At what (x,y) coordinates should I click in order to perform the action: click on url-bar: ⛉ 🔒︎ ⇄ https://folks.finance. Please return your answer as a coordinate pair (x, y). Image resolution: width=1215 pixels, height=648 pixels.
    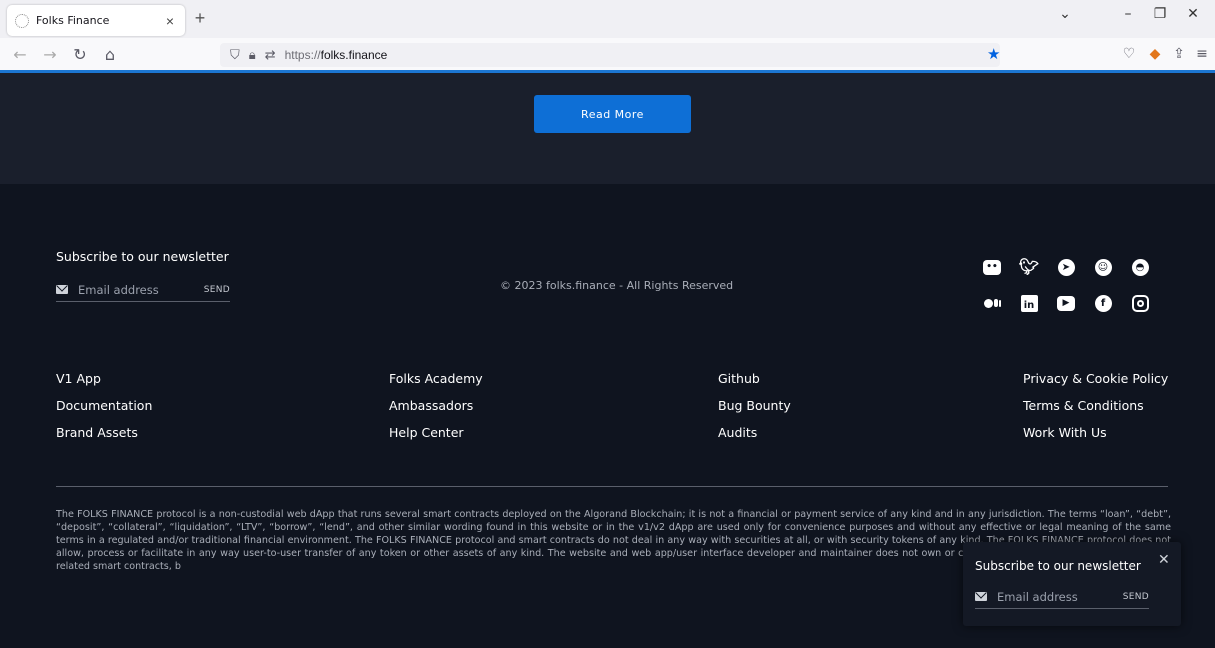
    Looking at the image, I should click on (610, 55).